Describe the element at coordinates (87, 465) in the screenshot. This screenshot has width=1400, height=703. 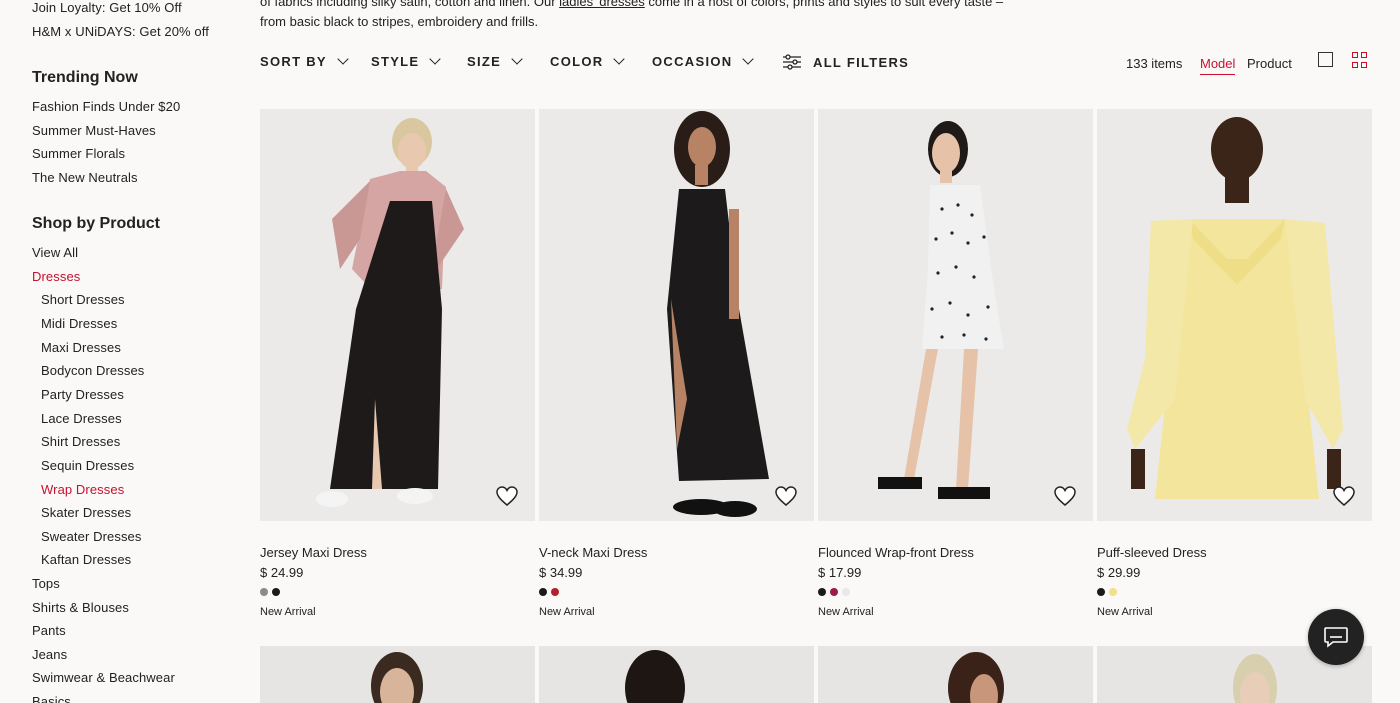
I see `sidebar-item-sequin-dresses: Sequin Dresses` at that location.